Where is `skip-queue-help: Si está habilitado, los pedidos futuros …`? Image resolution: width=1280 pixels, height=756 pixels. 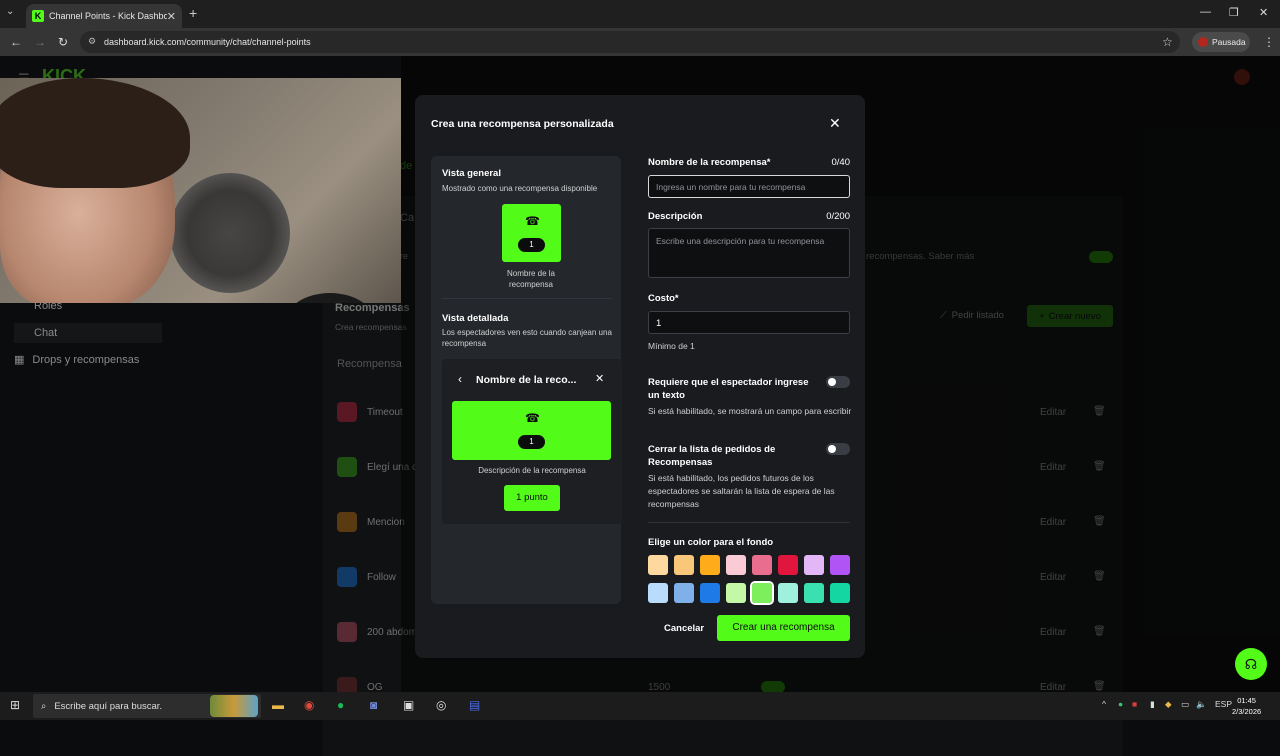 skip-queue-help: Si está habilitado, los pedidos futuros … is located at coordinates (741, 491).